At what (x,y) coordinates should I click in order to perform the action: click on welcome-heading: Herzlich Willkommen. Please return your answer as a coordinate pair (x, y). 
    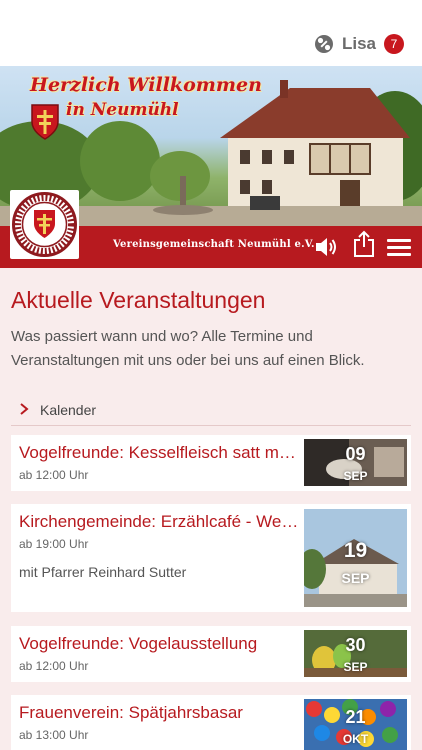
    Looking at the image, I should click on (146, 85).